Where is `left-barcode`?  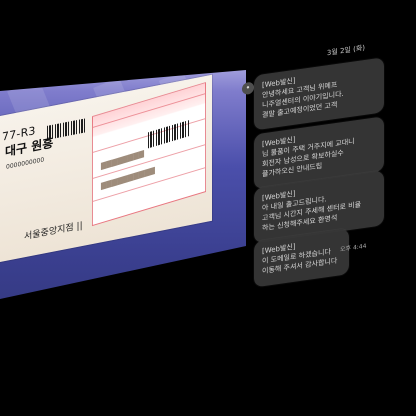 left-barcode is located at coordinates (66, 129).